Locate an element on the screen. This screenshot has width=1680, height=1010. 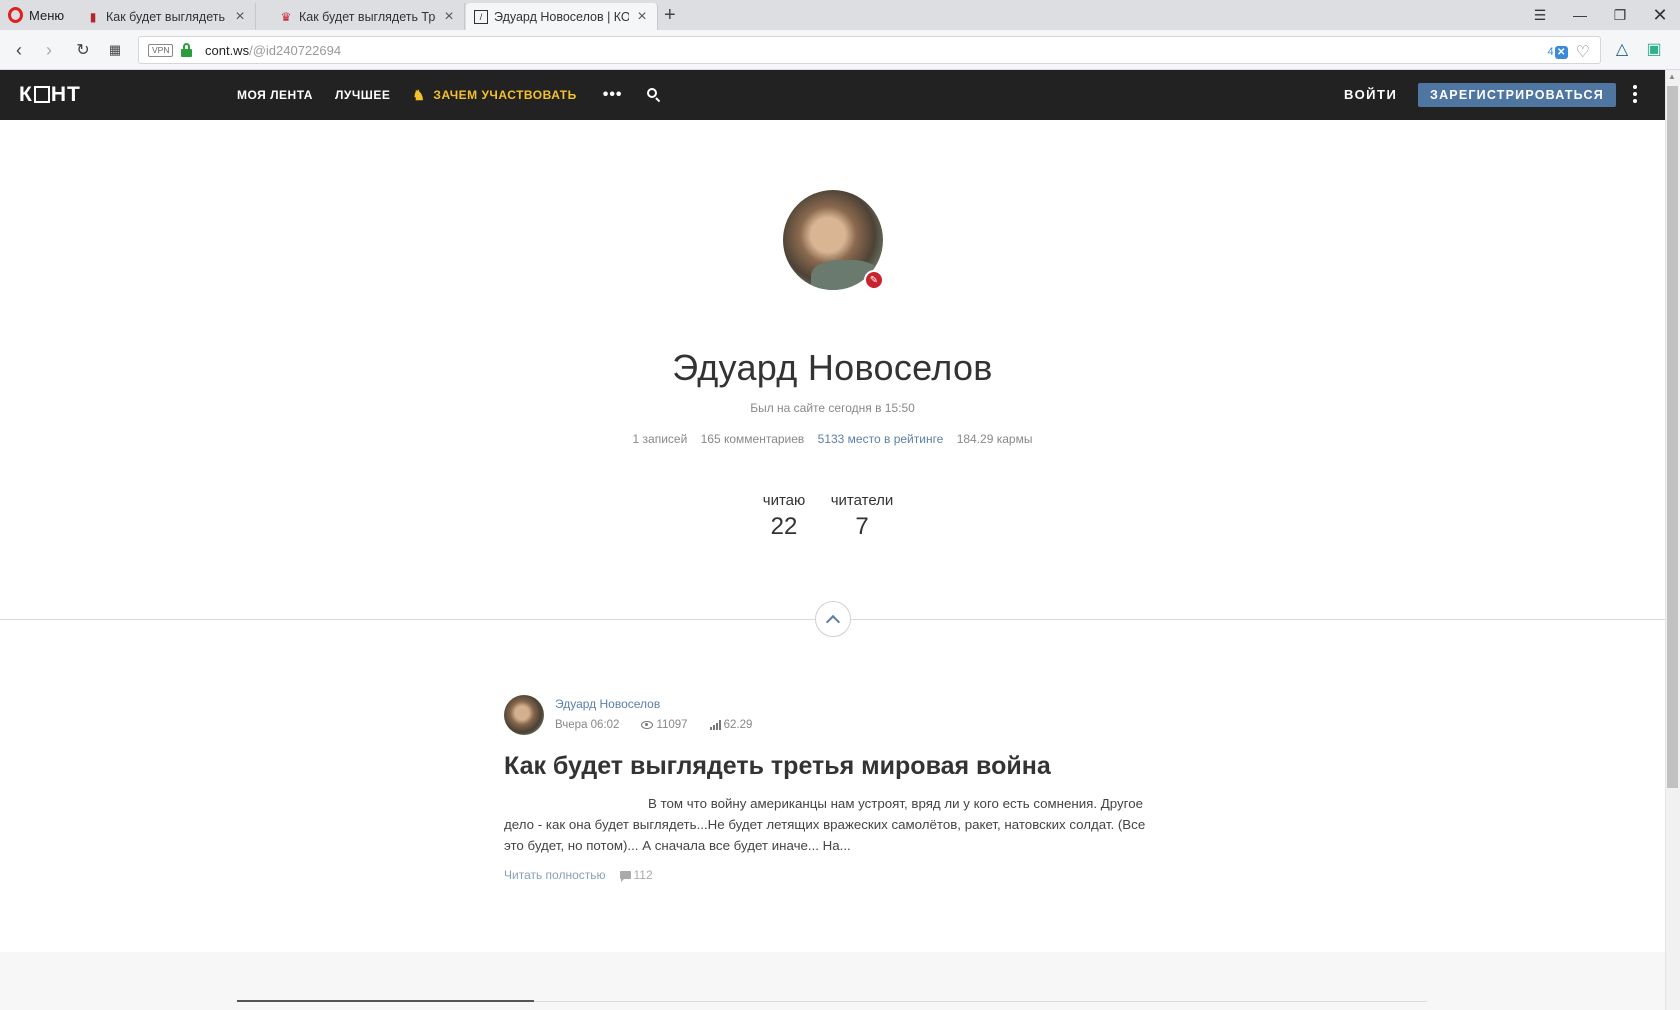
scroll-up-arrow-icon: ▲ is located at coordinates (1672, 76).